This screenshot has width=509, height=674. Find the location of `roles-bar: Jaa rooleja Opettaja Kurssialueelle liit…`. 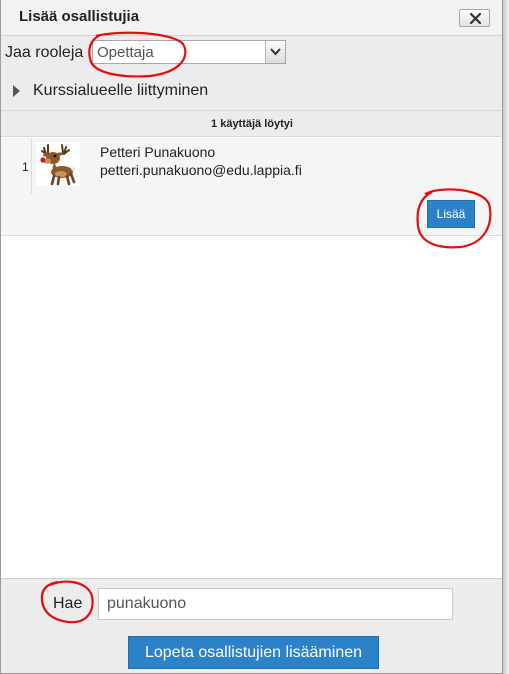

roles-bar: Jaa rooleja Opettaja Kurssialueelle liit… is located at coordinates (251, 73).